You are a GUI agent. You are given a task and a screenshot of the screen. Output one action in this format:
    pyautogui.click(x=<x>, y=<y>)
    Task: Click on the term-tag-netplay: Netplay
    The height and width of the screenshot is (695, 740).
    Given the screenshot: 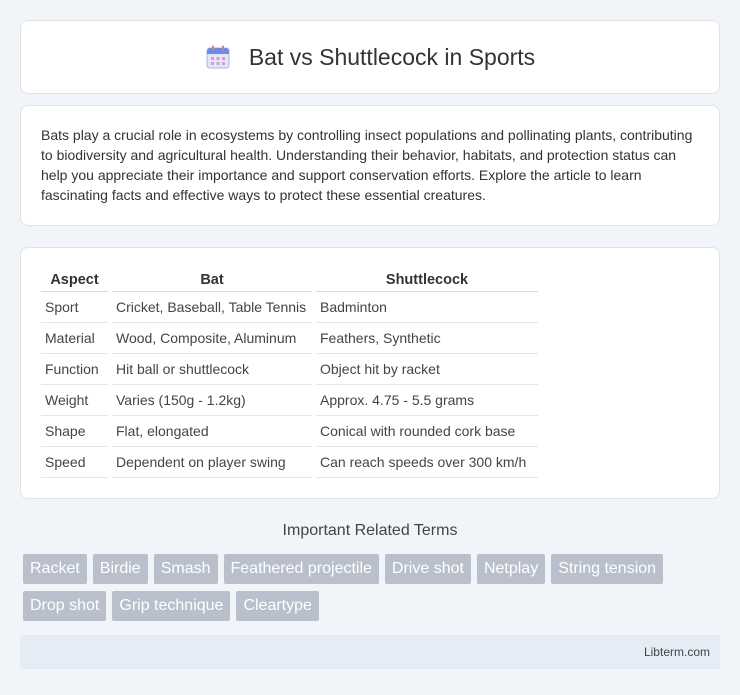 What is the action you would take?
    pyautogui.click(x=511, y=569)
    